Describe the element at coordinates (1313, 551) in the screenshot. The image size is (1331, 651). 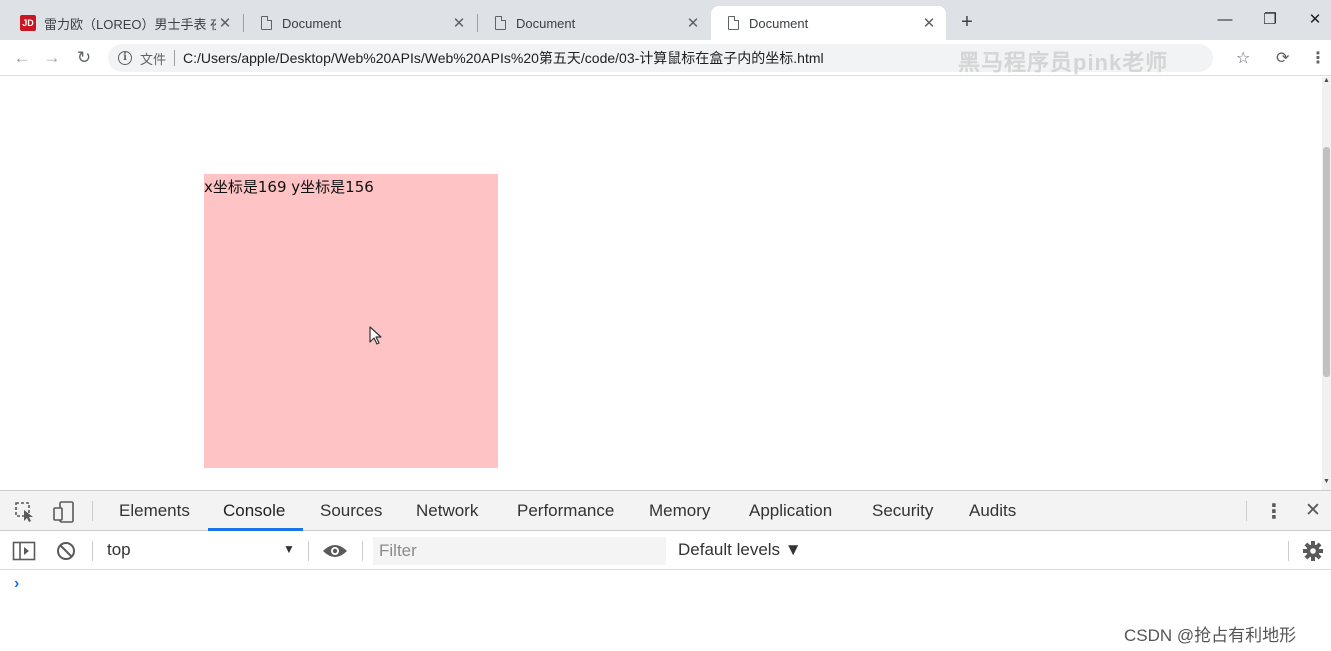
I see `console-settings-gear-icon` at that location.